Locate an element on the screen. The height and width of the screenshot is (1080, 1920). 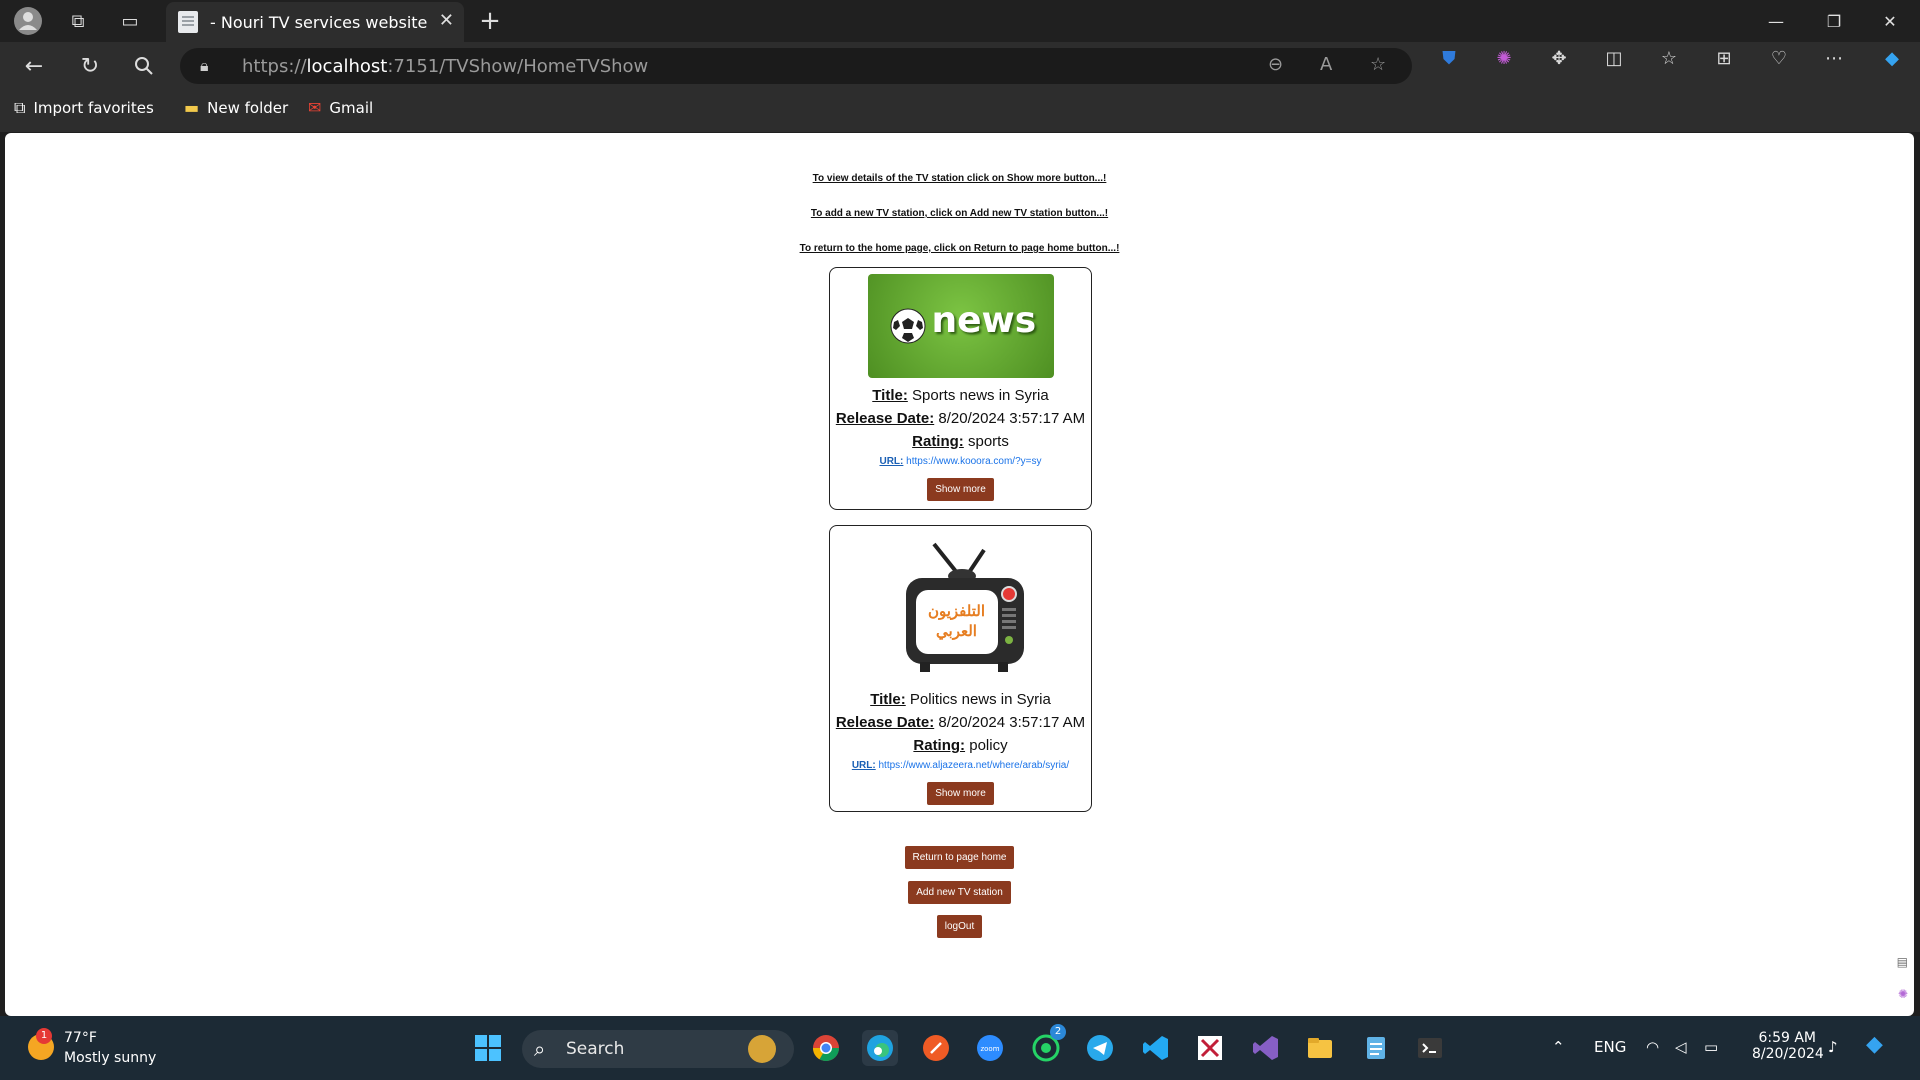
telegram-icon is located at coordinates (1100, 1048).